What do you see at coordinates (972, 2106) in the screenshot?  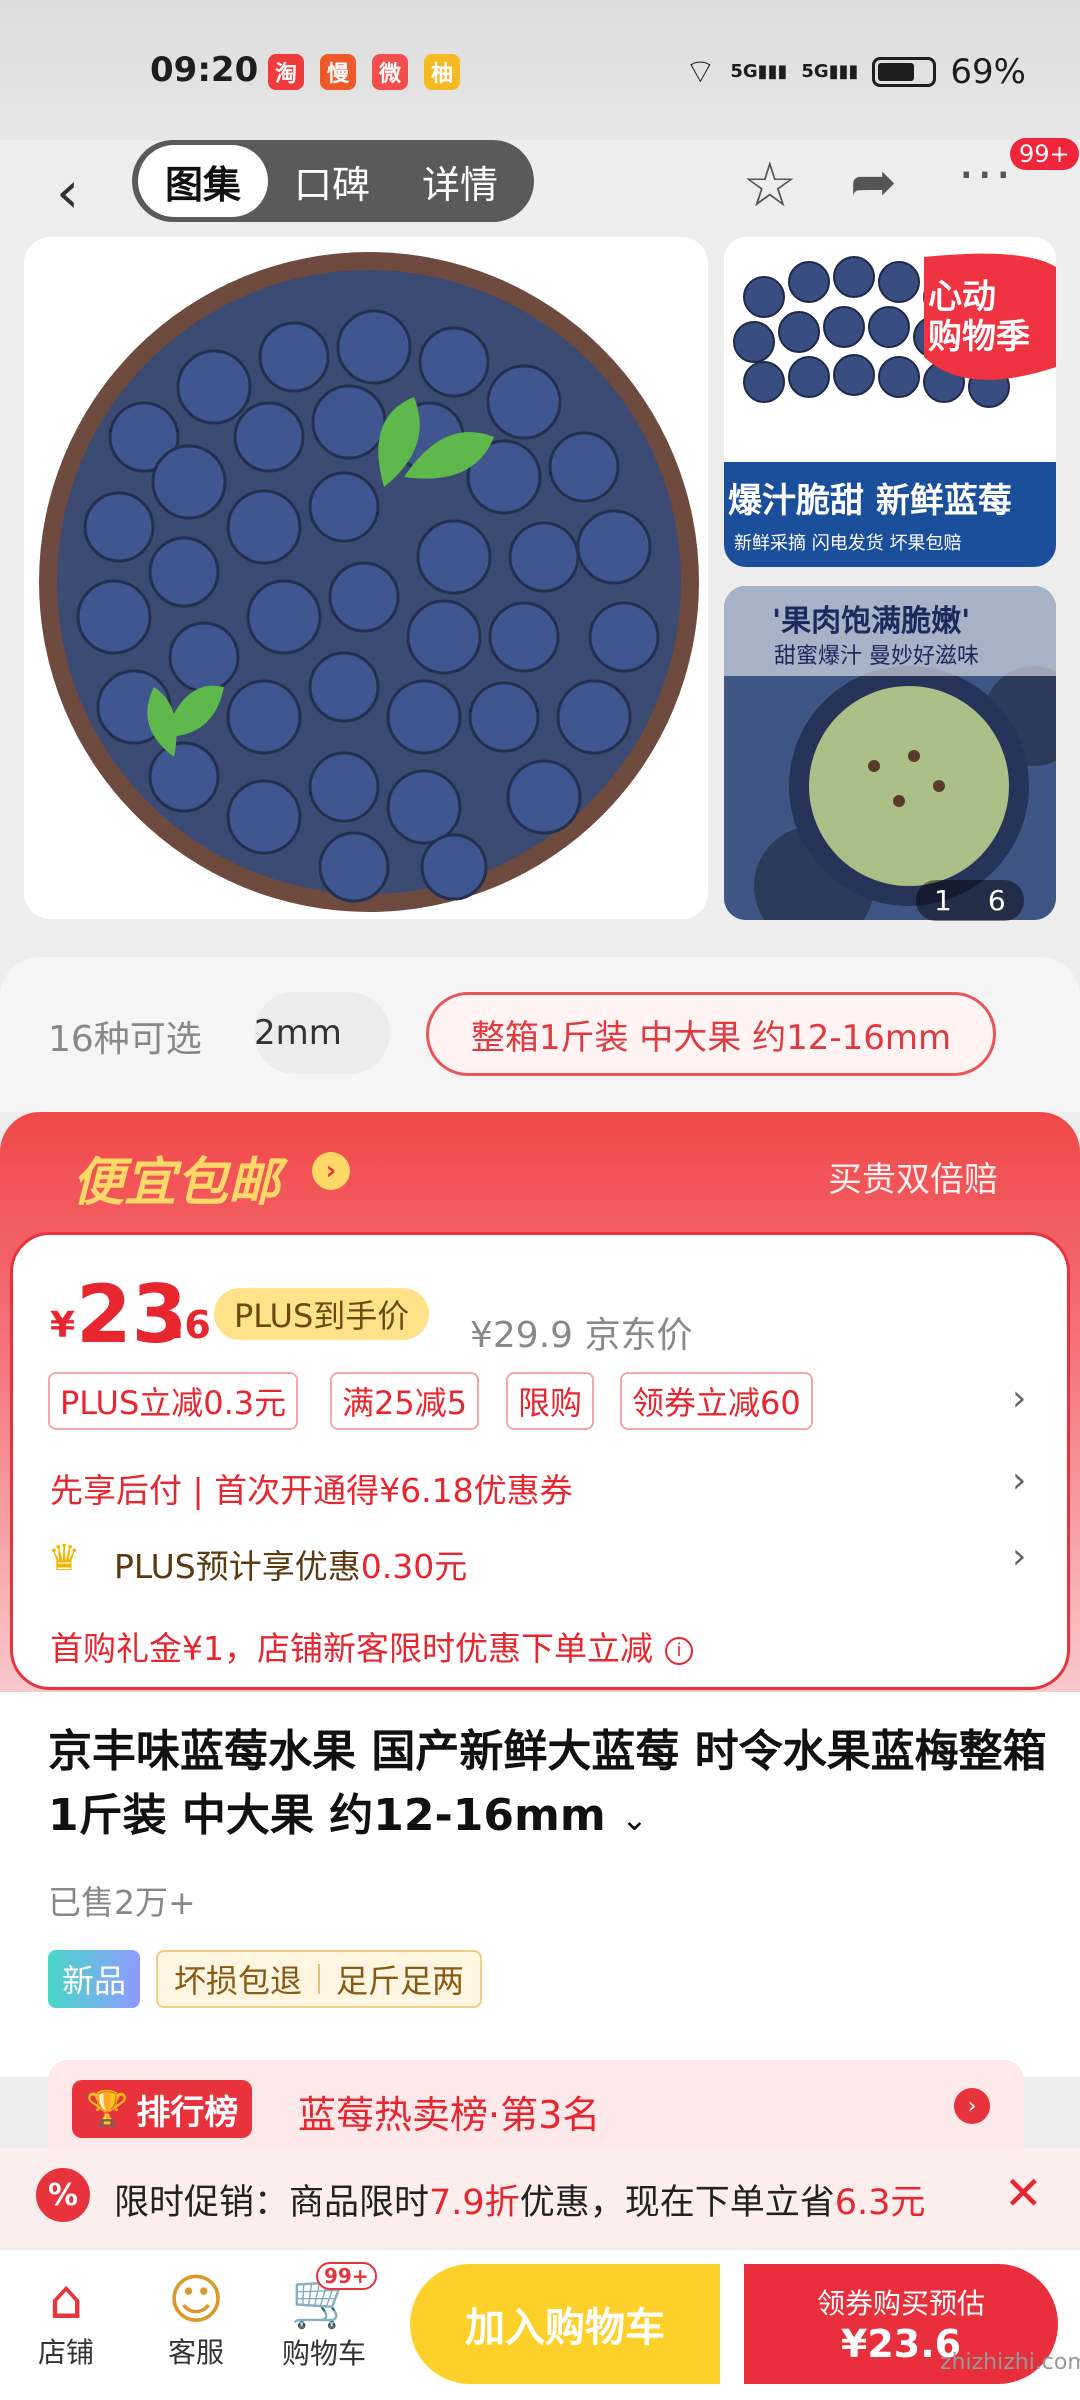 I see `ranking-arrow-icon: ›` at bounding box center [972, 2106].